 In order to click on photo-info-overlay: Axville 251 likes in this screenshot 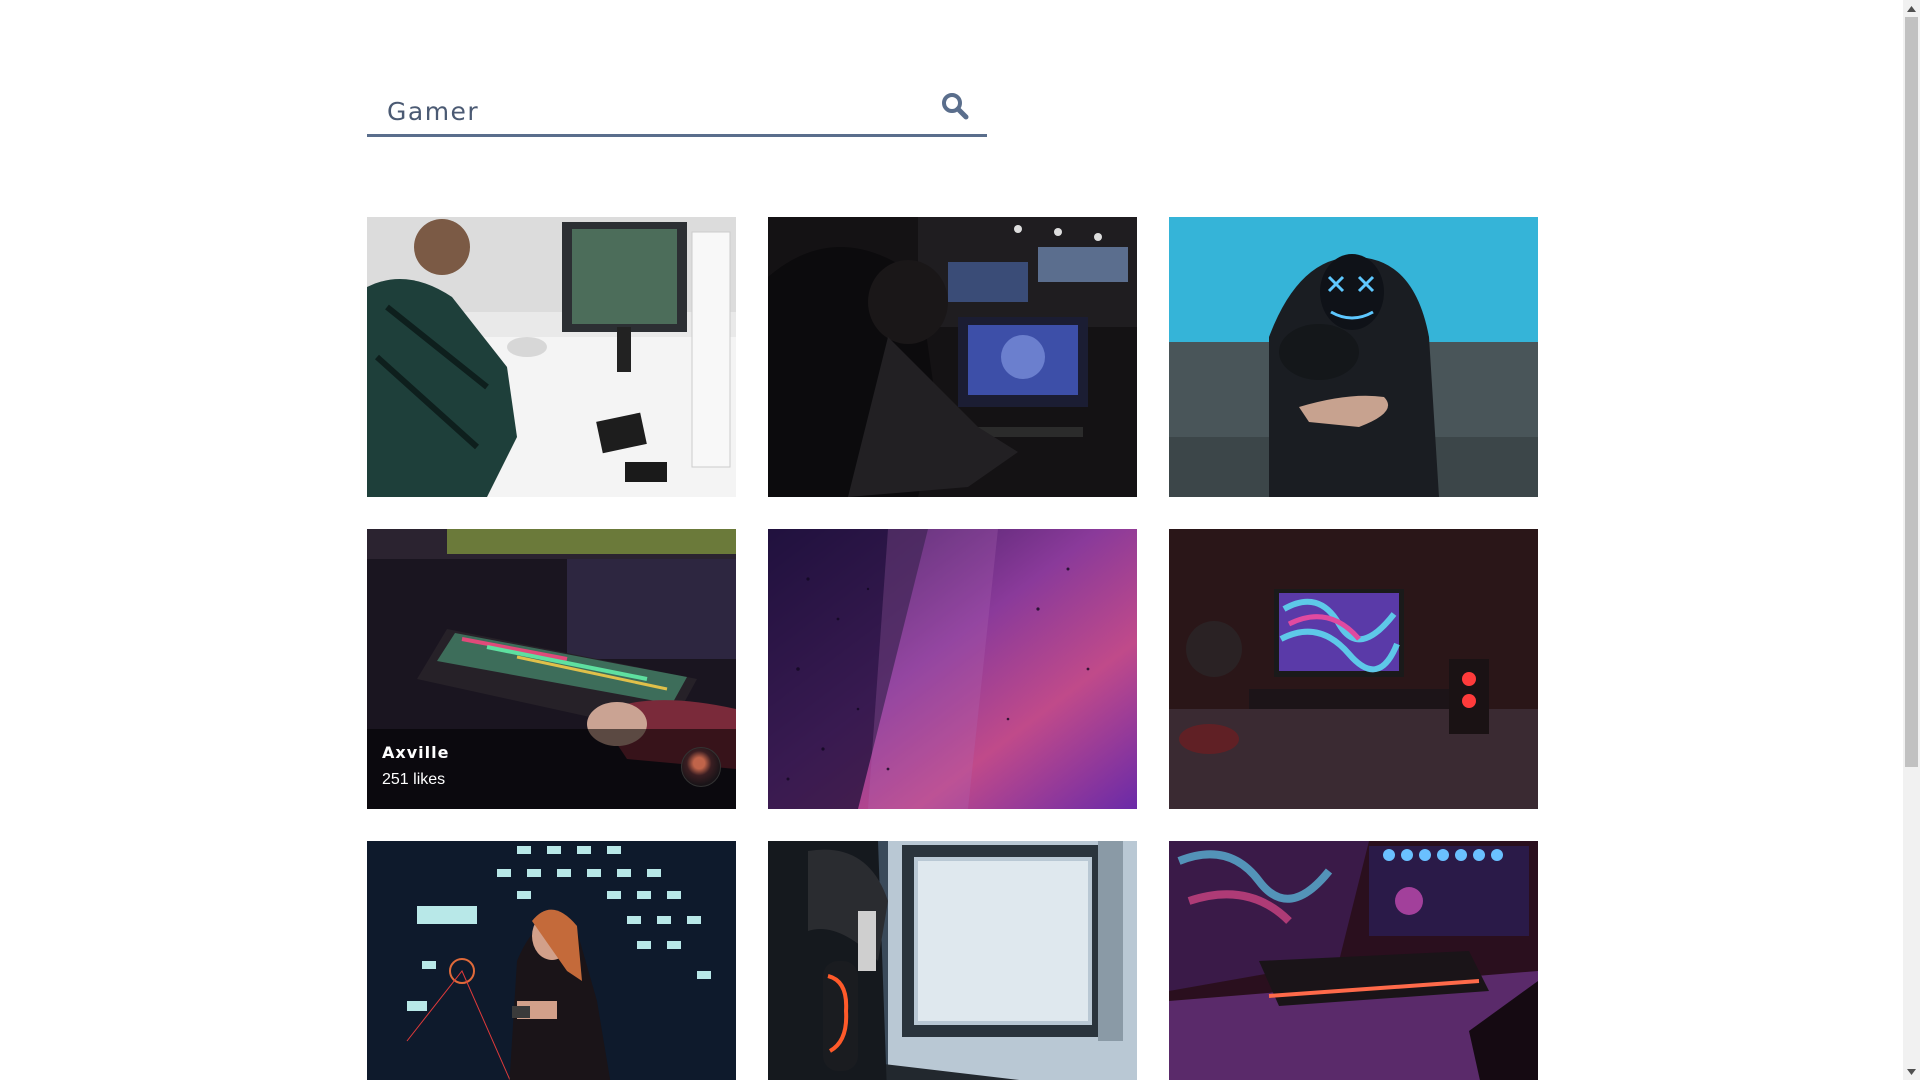, I will do `click(551, 769)`.